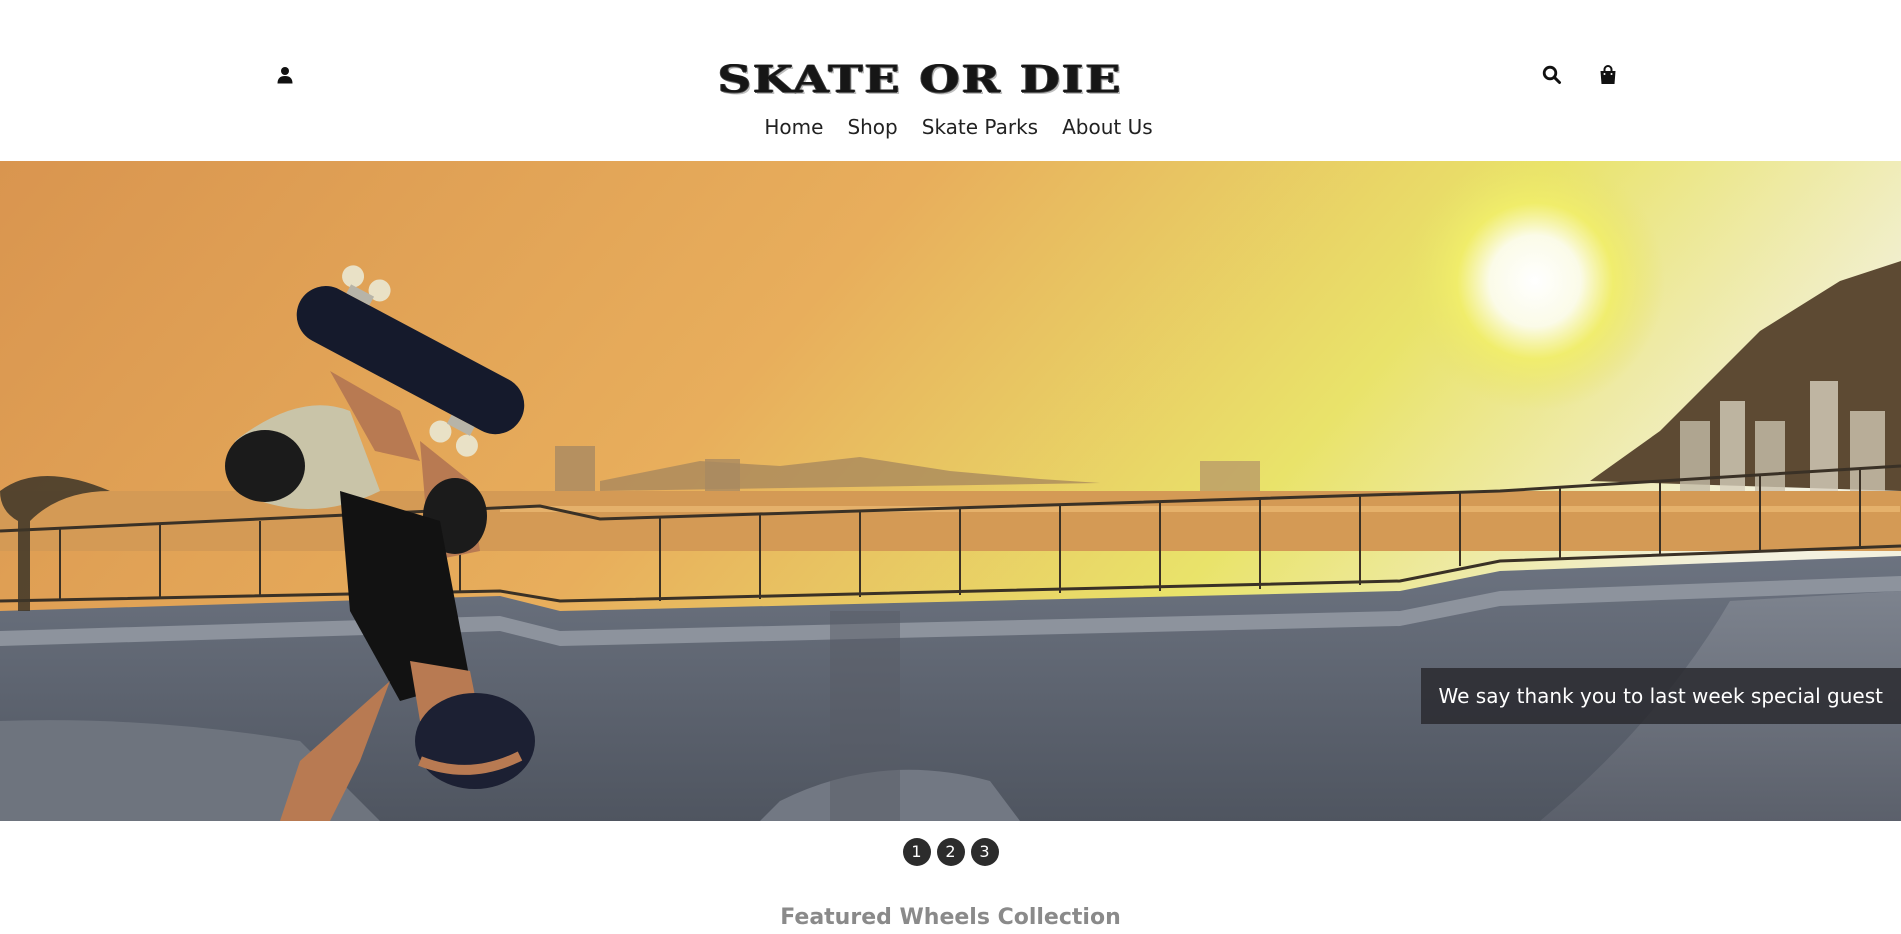  What do you see at coordinates (793, 127) in the screenshot?
I see `nav-item-home: Home` at bounding box center [793, 127].